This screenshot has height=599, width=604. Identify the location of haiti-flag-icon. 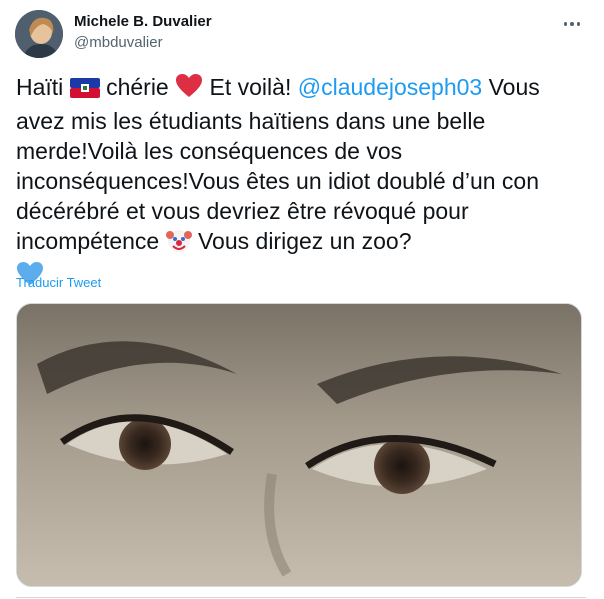
(84, 91).